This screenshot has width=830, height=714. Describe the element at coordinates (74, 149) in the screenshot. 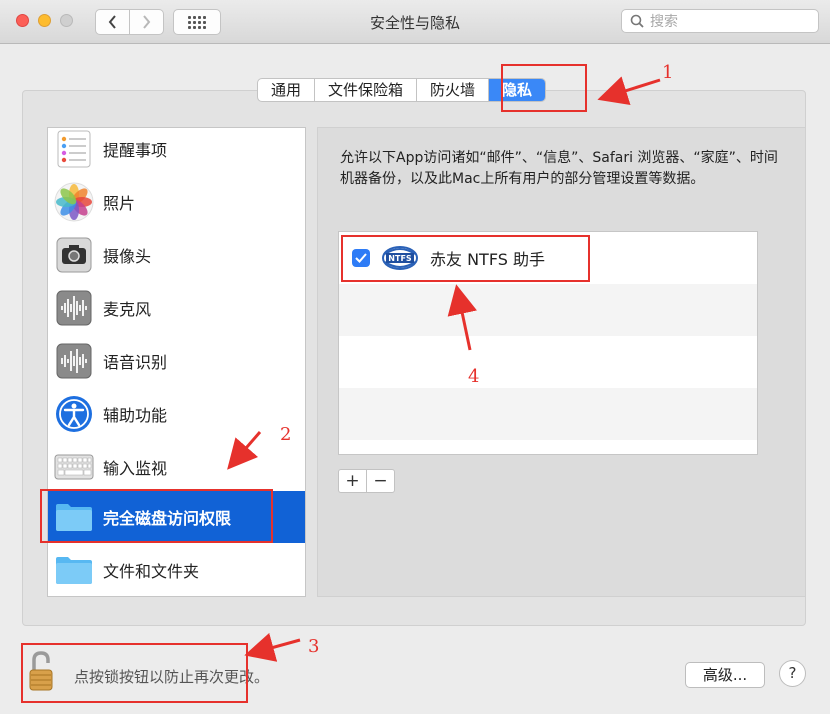

I see `reminders-icon` at that location.